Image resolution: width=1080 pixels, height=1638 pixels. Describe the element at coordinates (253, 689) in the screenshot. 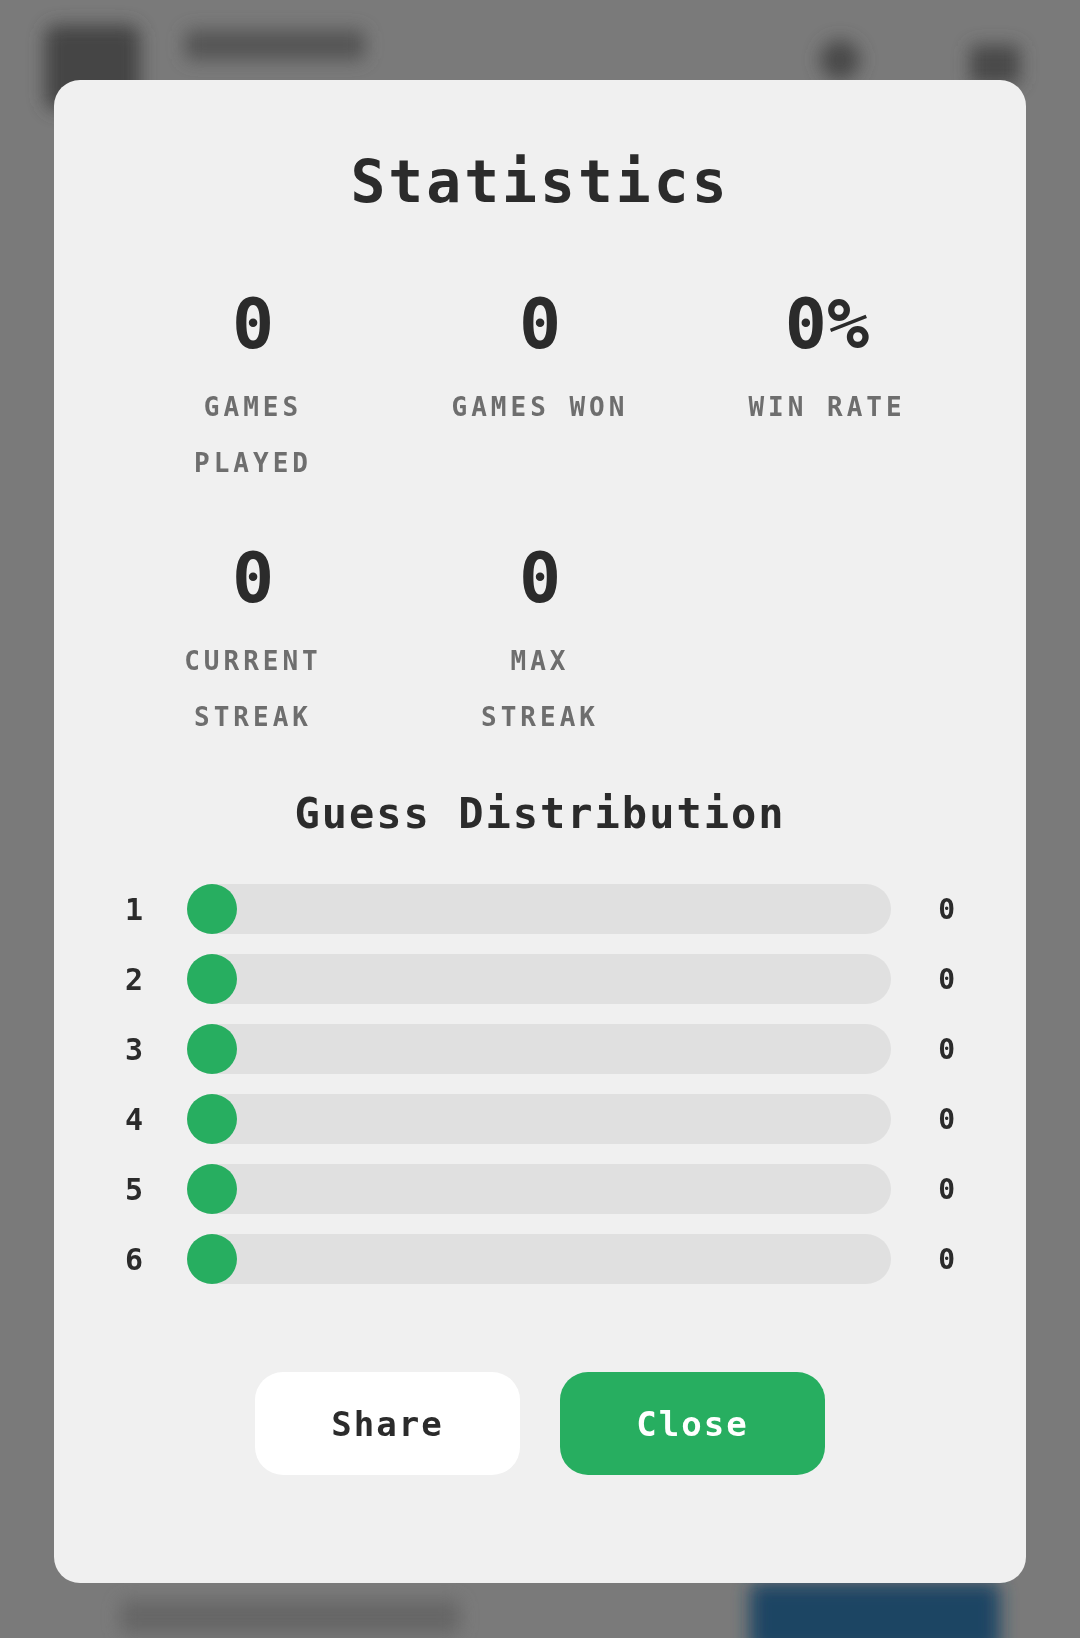

I see `stat-label: CURRENT STREAK` at that location.